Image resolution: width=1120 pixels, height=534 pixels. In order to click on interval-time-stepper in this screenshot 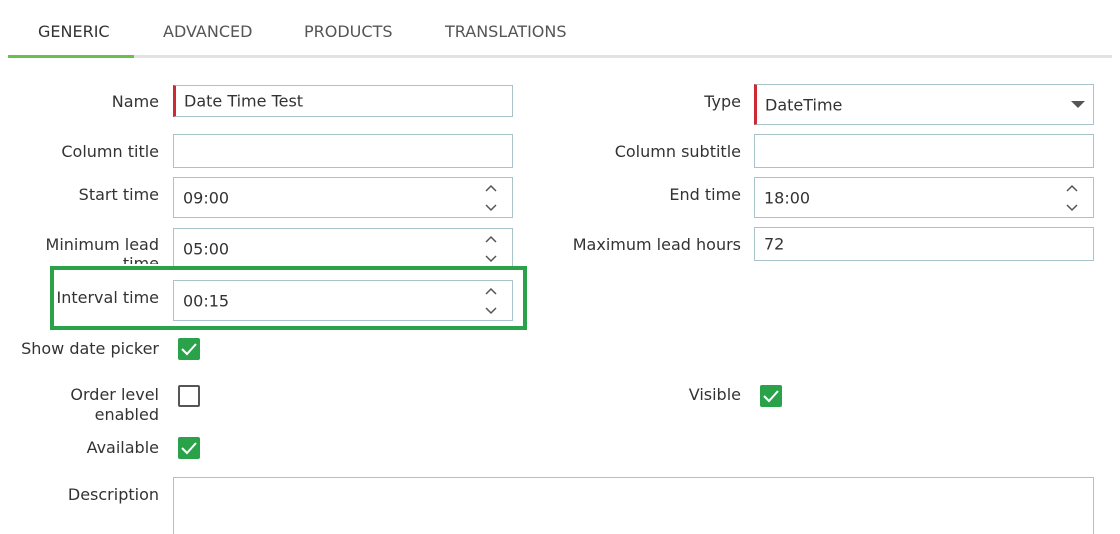, I will do `click(491, 301)`.